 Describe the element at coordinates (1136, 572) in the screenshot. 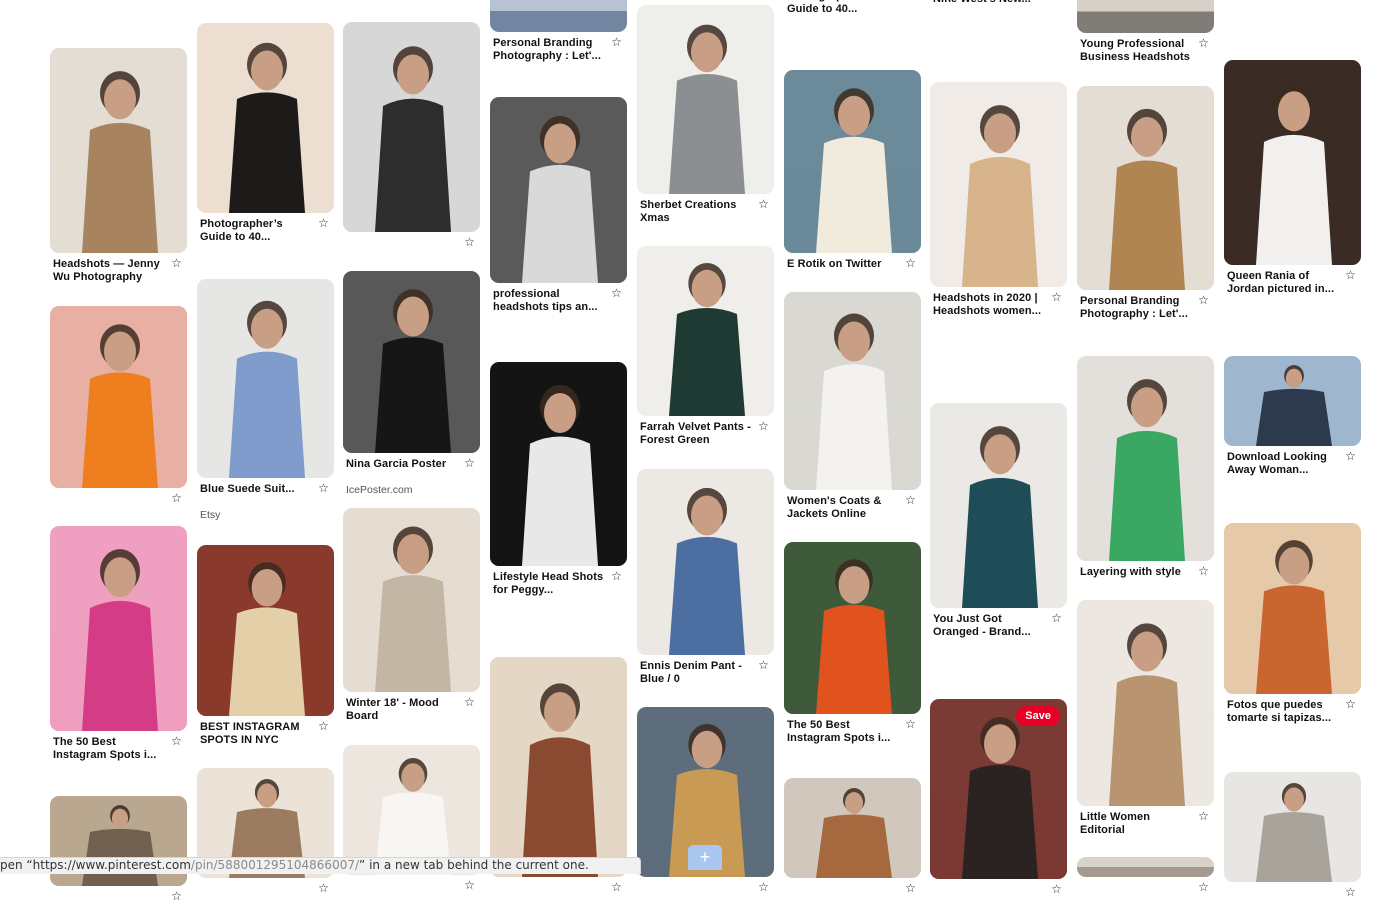

I see `pin-title: Layering with style` at that location.